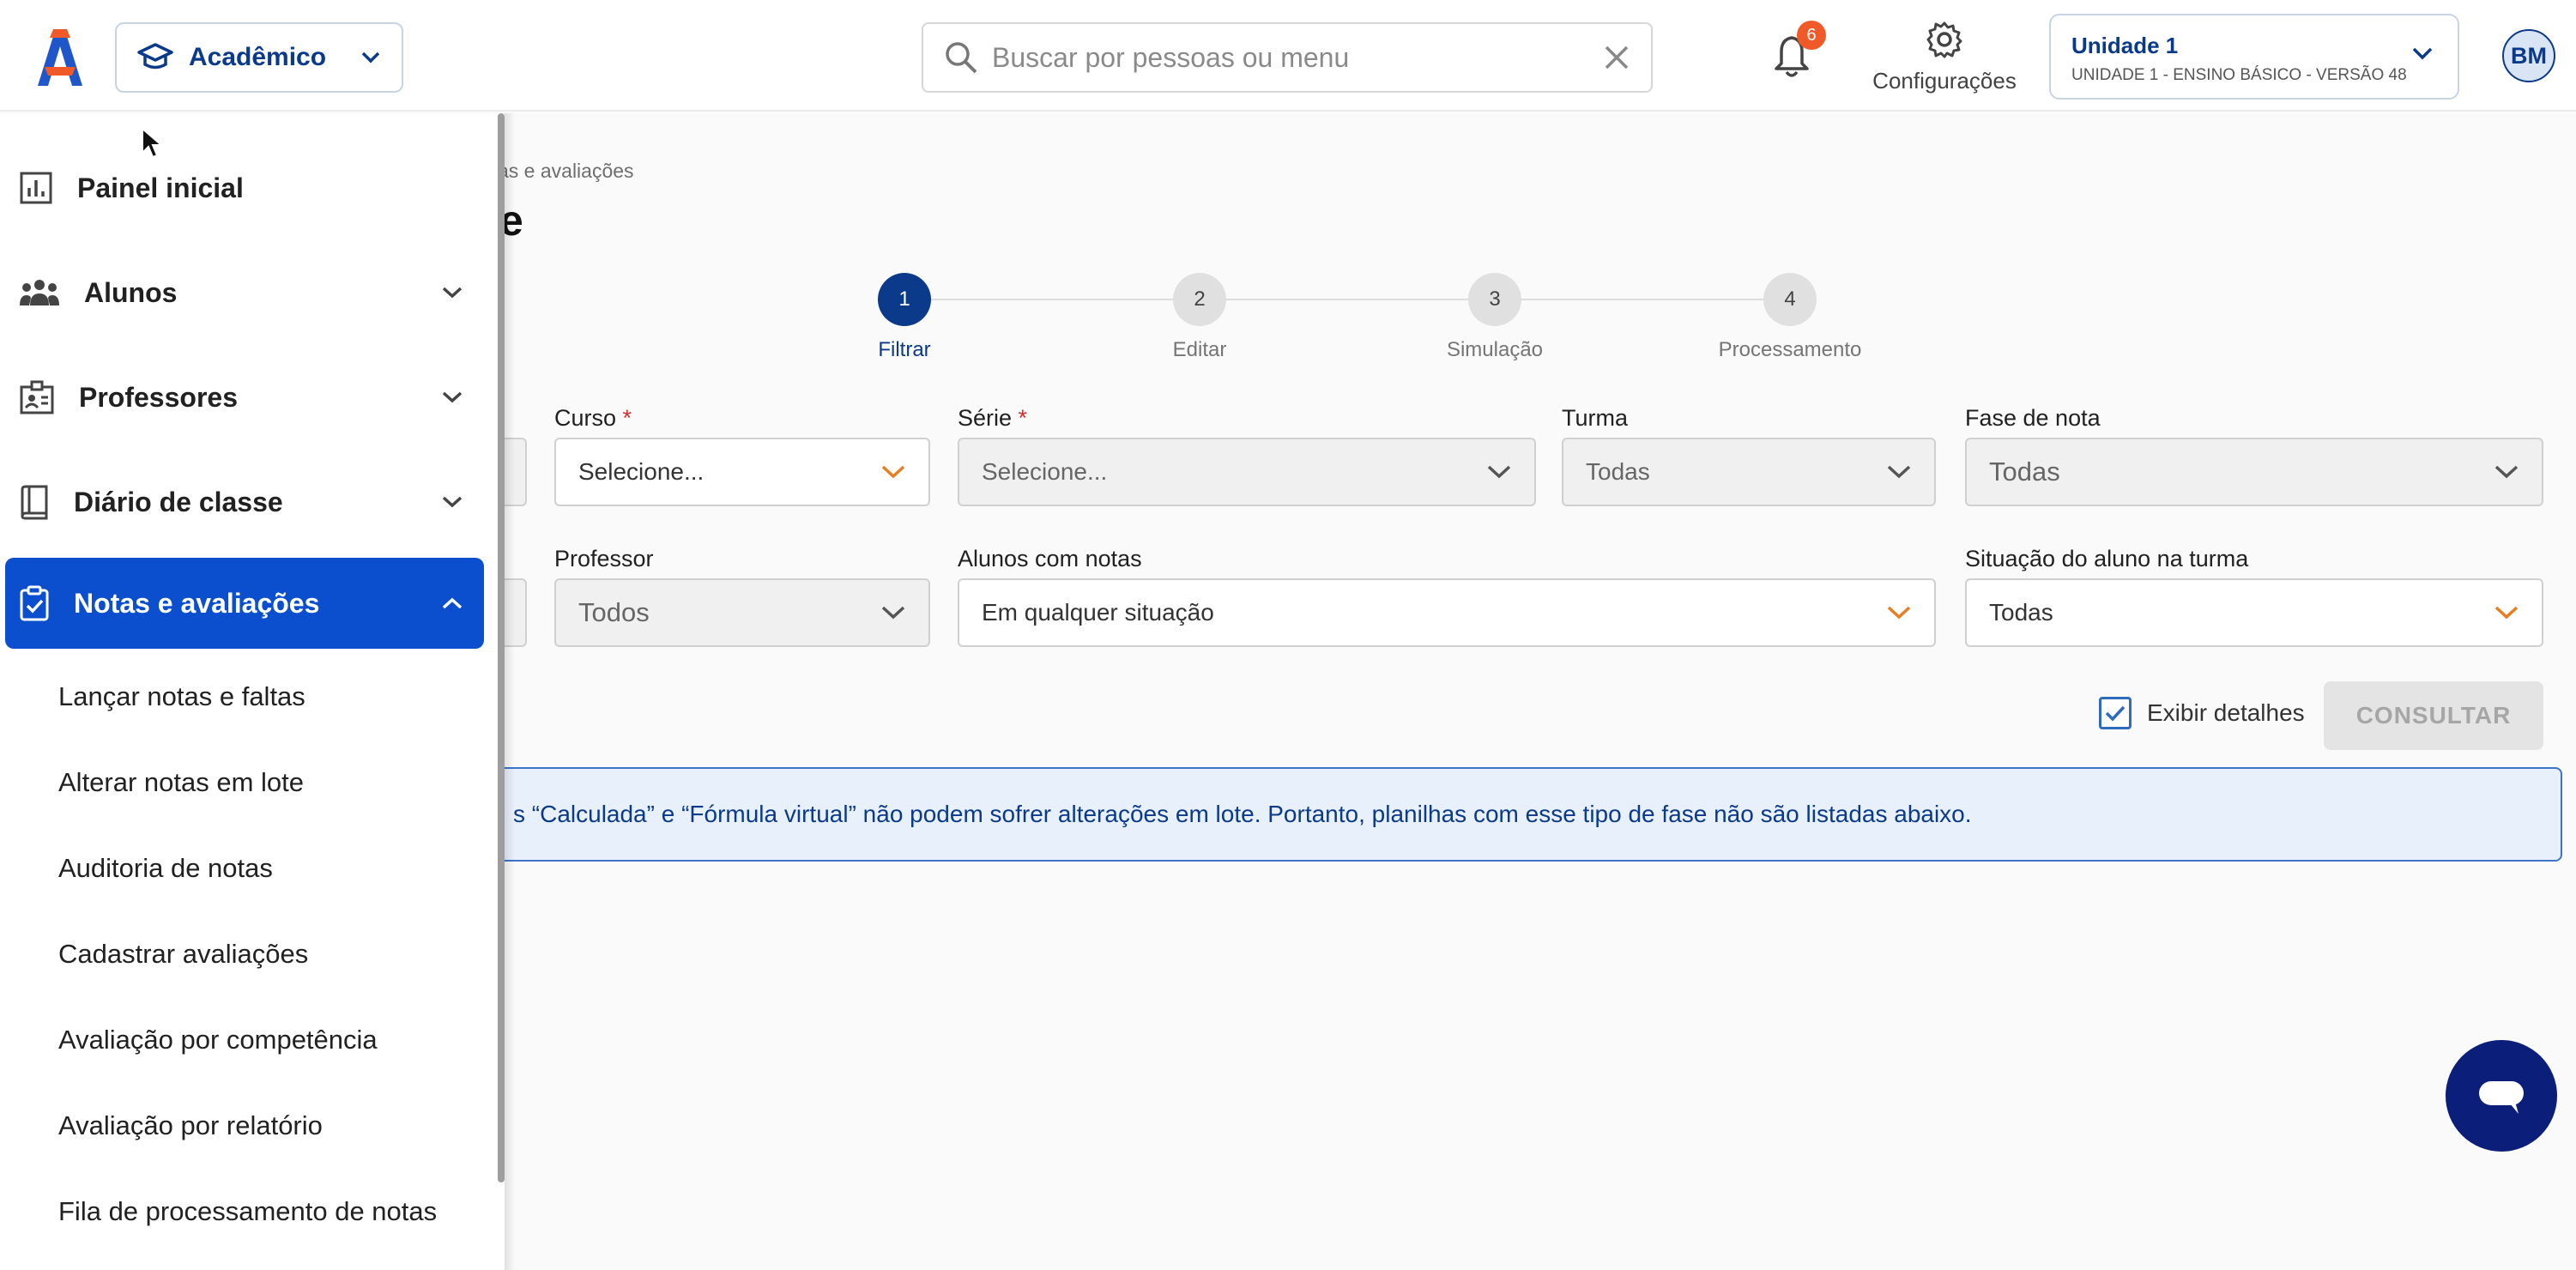  Describe the element at coordinates (1199, 349) in the screenshot. I see `step-label: Editar` at that location.